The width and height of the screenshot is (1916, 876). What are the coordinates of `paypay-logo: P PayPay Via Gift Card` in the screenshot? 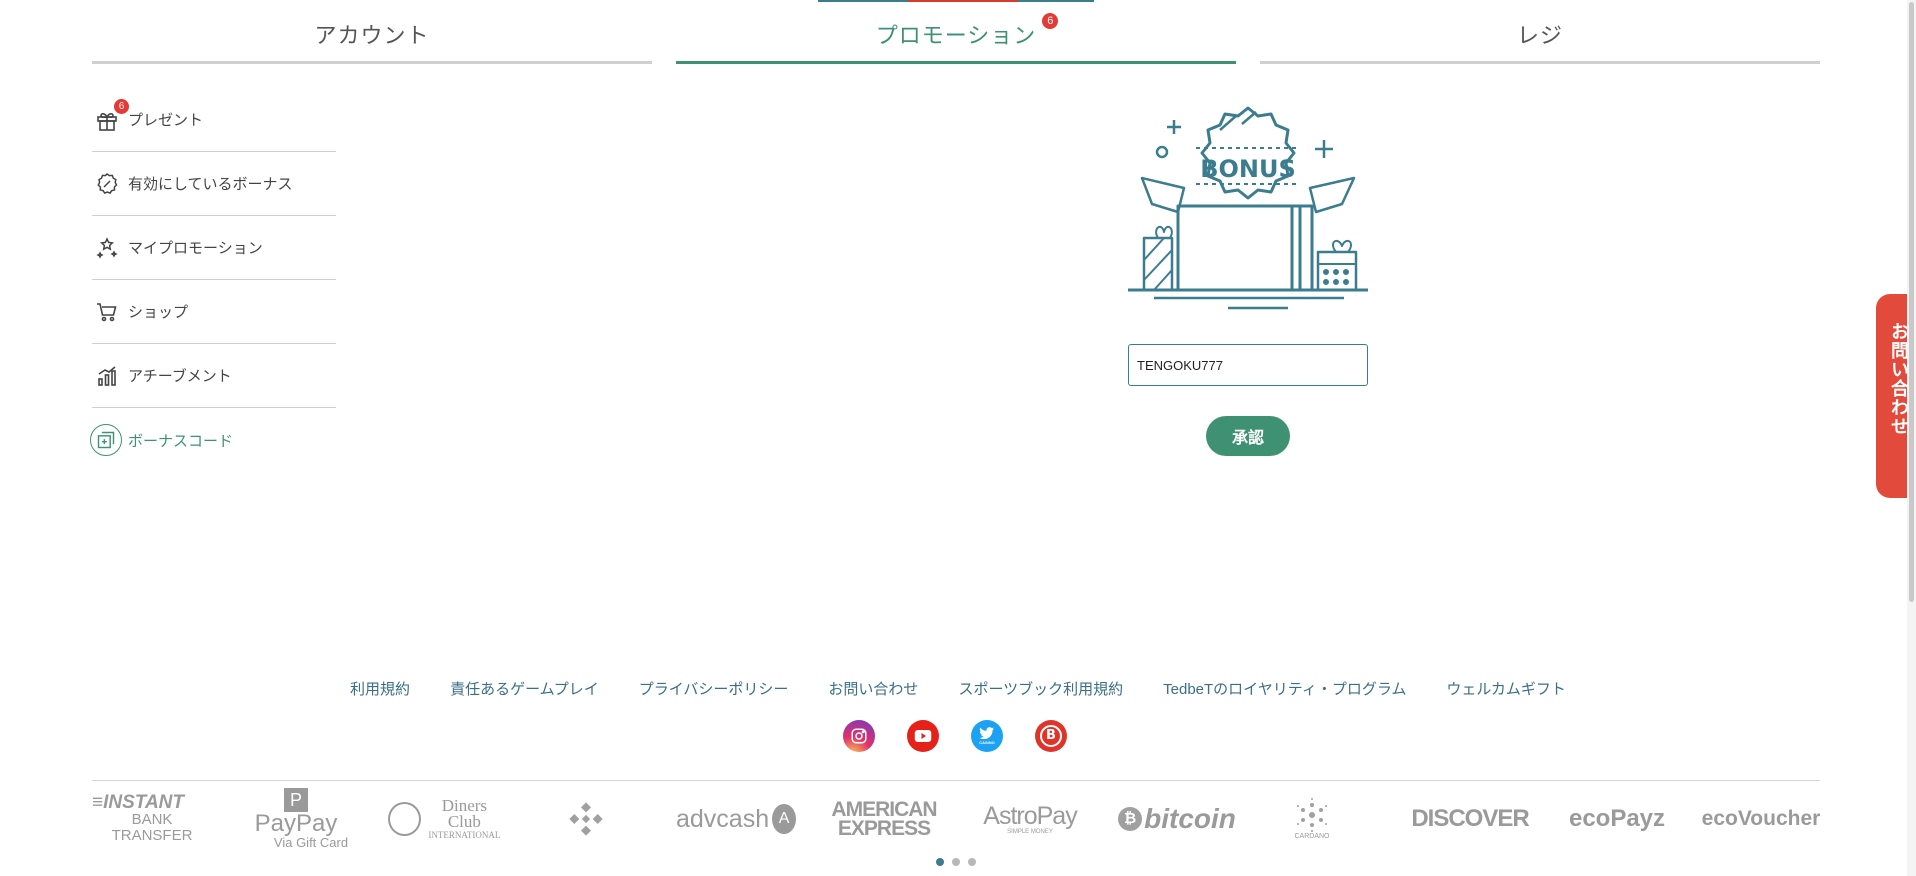 It's located at (301, 819).